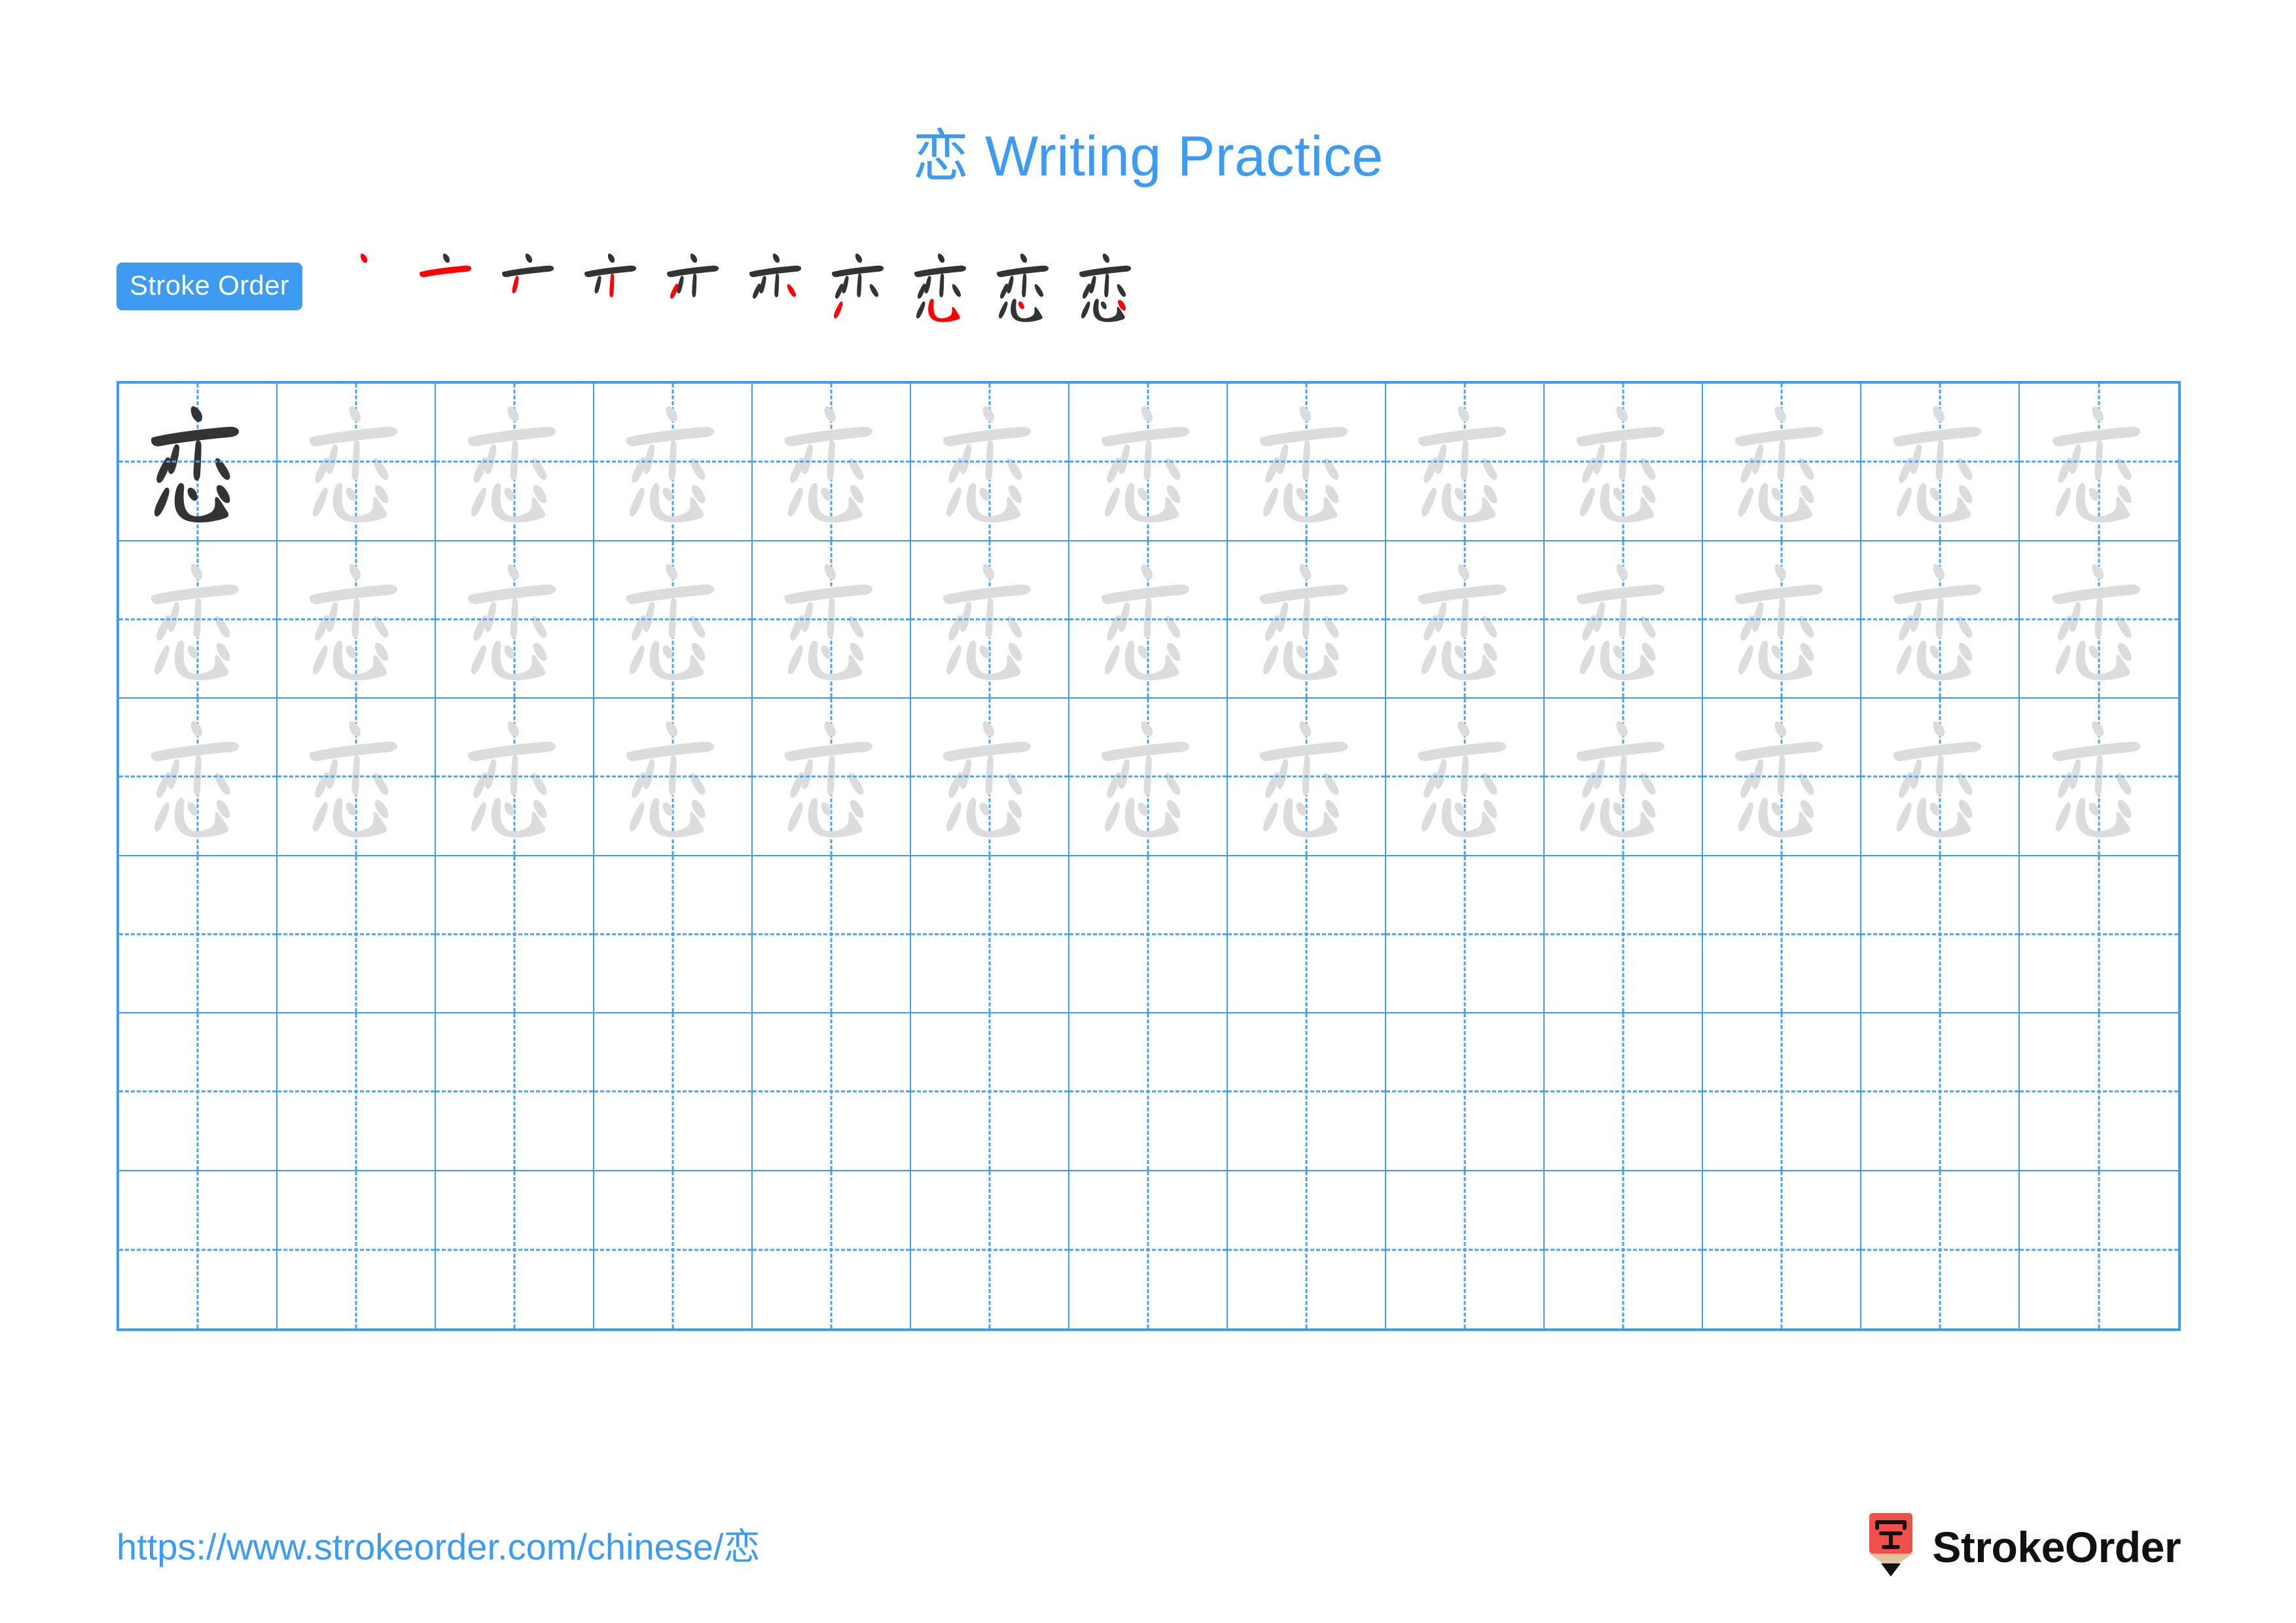  I want to click on practice-cell-r2-c2, so click(357, 620).